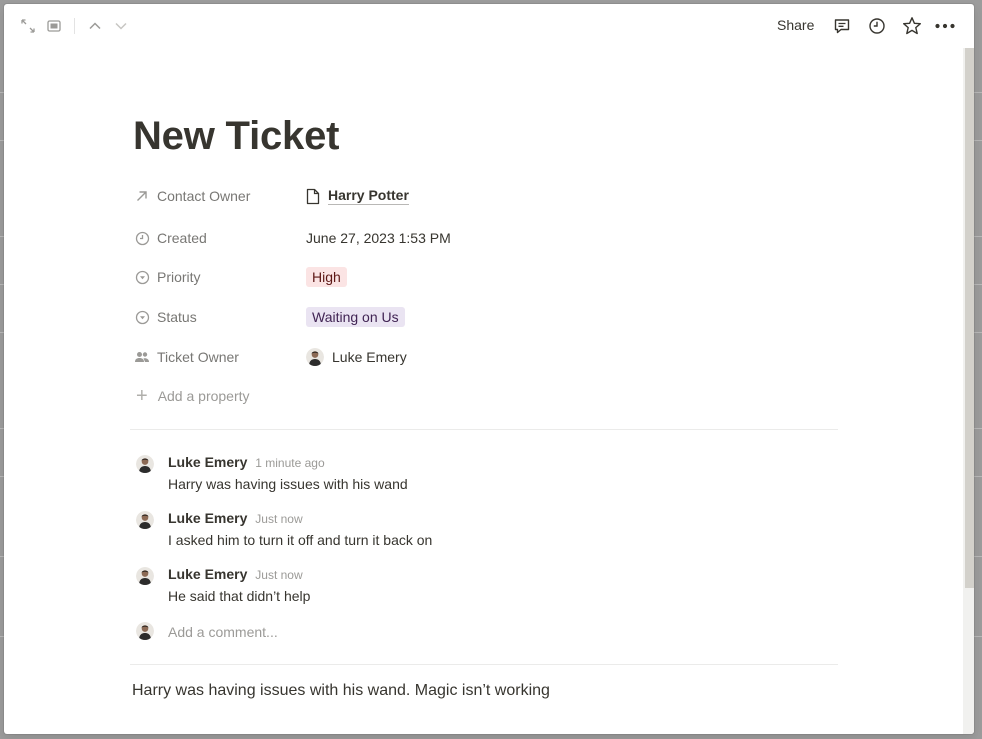 The width and height of the screenshot is (982, 739). Describe the element at coordinates (912, 26) in the screenshot. I see `star-icon` at that location.